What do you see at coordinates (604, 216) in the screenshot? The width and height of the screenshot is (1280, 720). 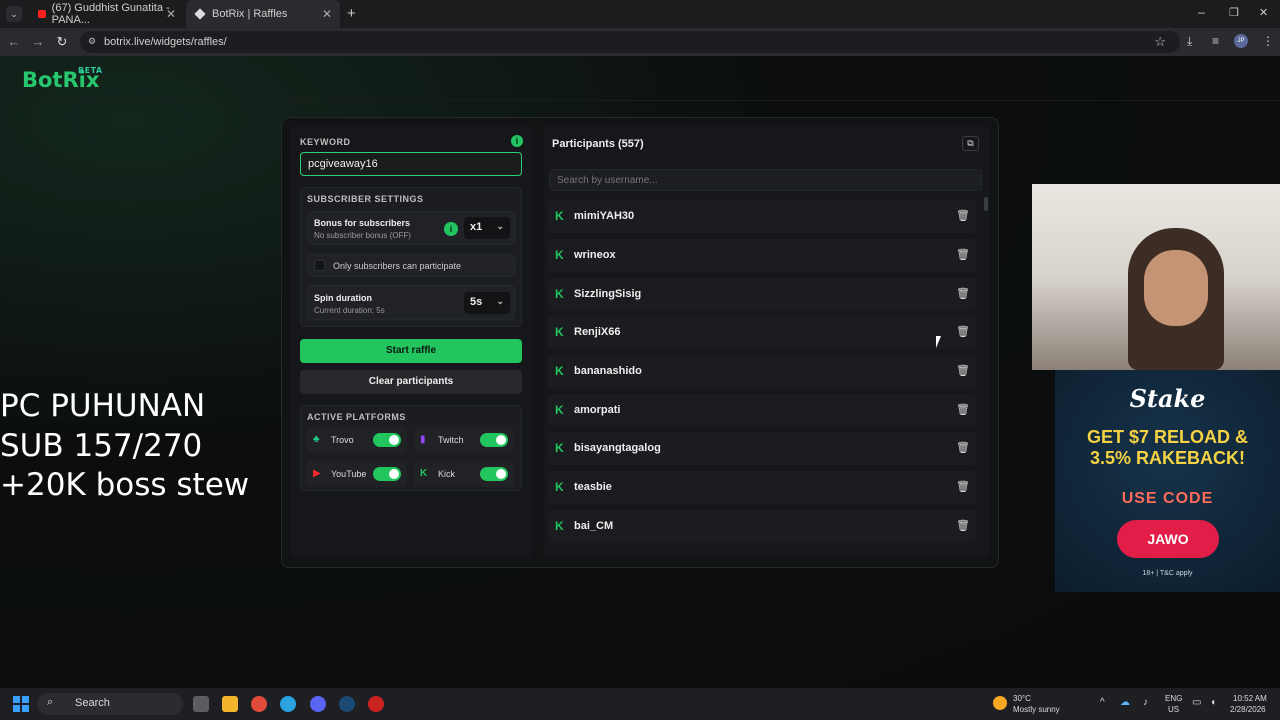 I see `participant-username: mimiYAH30` at bounding box center [604, 216].